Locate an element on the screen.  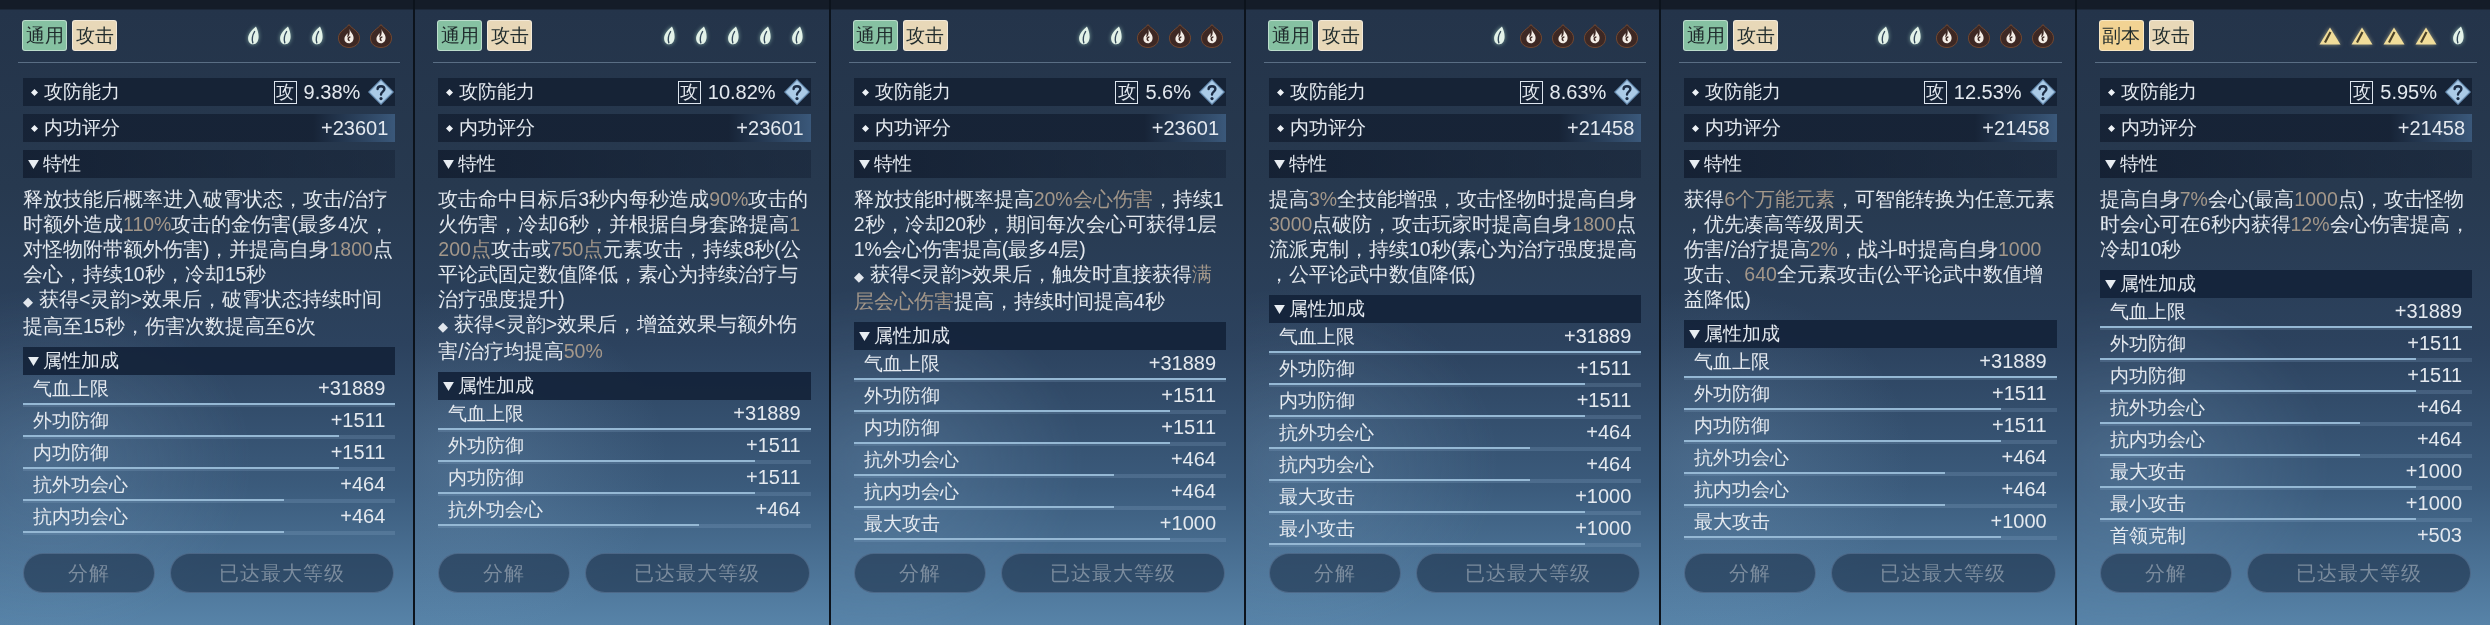
trait-description: 获得6个万能元素，可智能转换为任意元素，优先凑高等级周天 is located at coordinates (1870, 212).